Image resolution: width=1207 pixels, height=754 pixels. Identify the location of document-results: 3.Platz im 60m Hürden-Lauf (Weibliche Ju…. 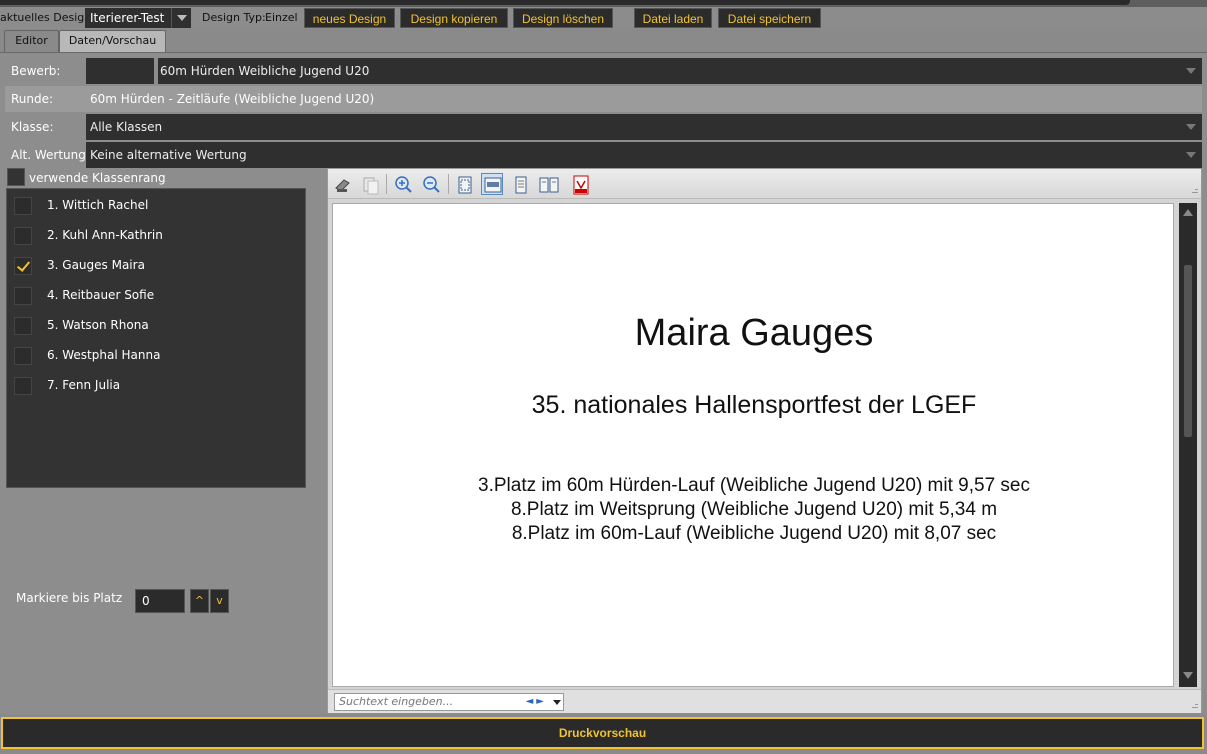
(754, 510).